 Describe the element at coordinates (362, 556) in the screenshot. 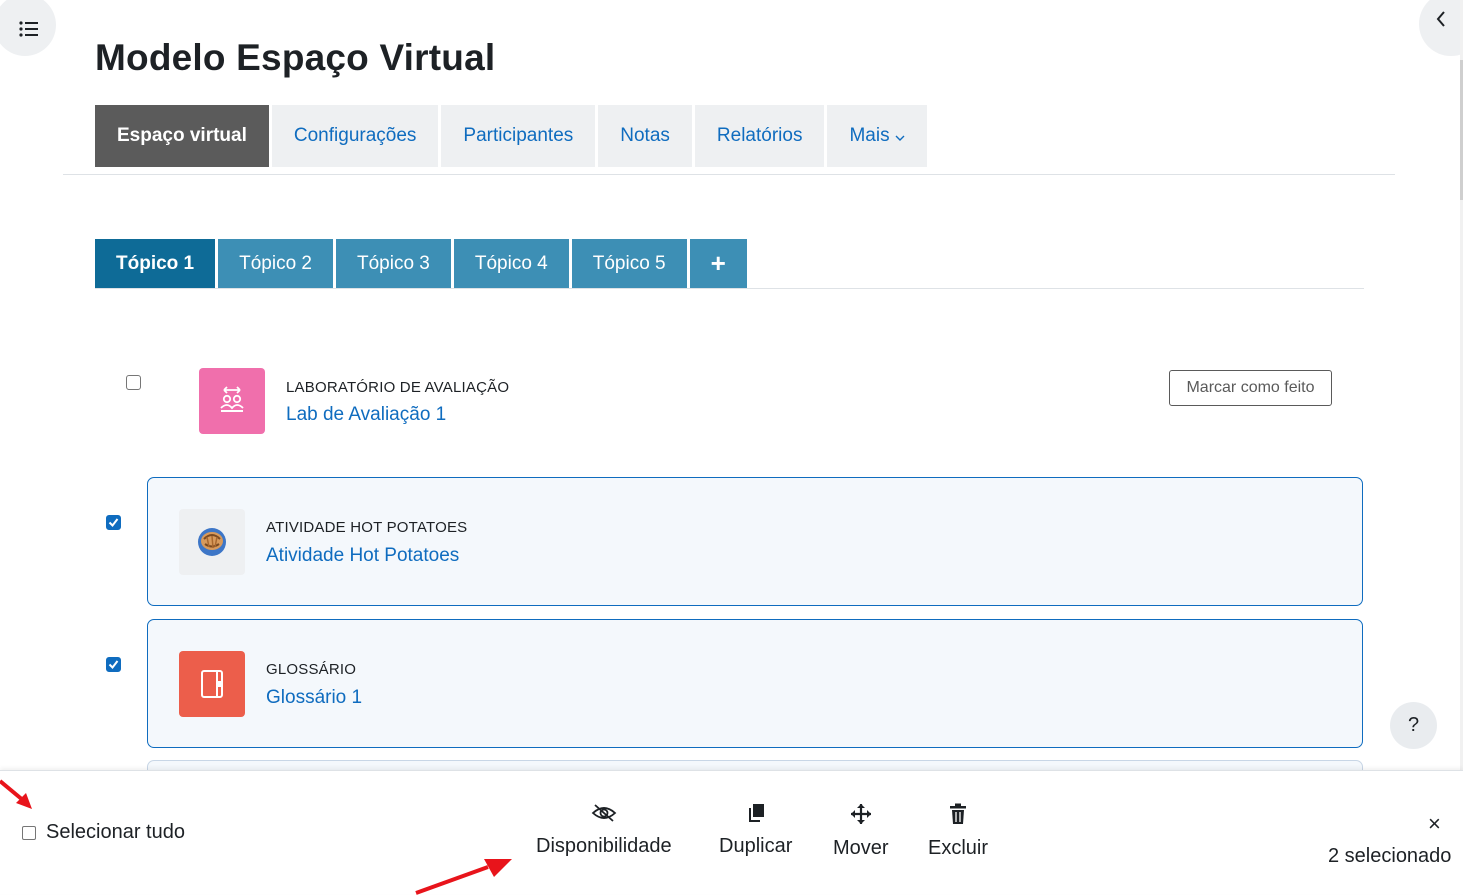

I see `activity-link-hotpot: Atividade Hot Potatoes` at that location.